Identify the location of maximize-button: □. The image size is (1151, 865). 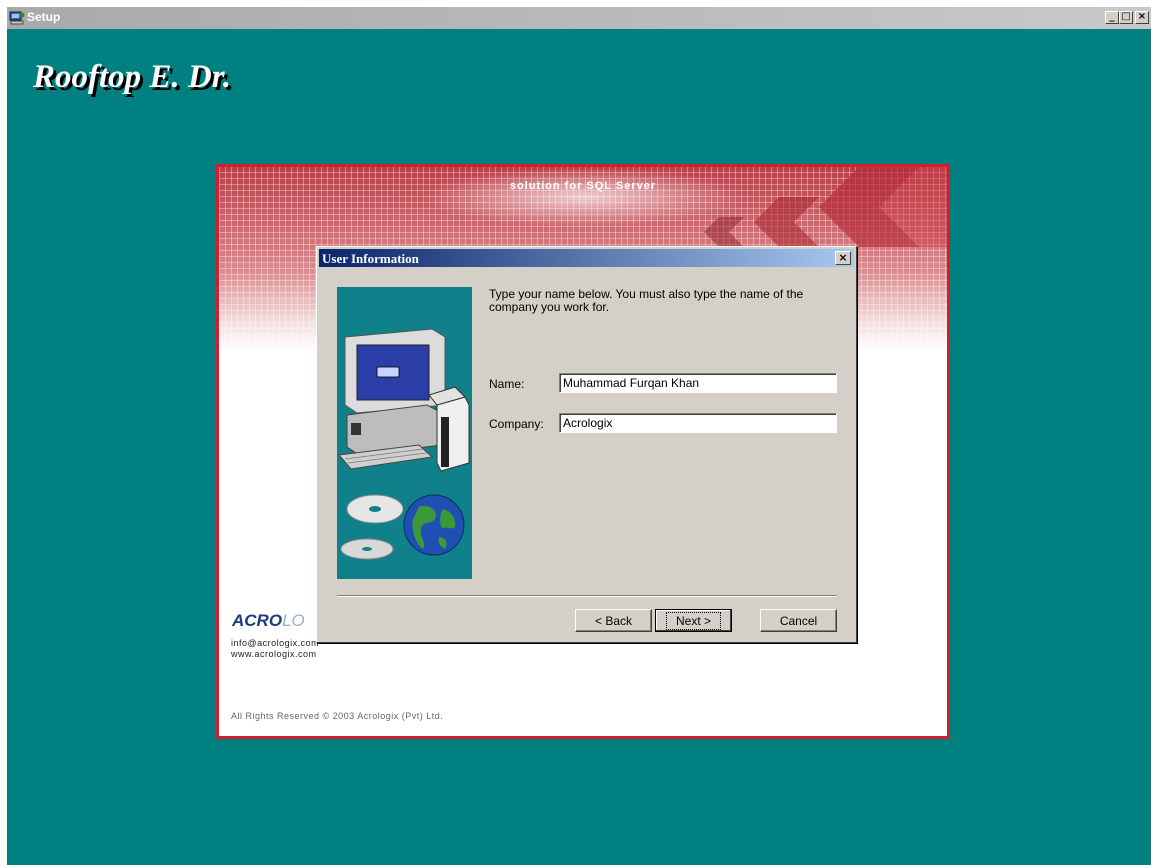
(1126, 17).